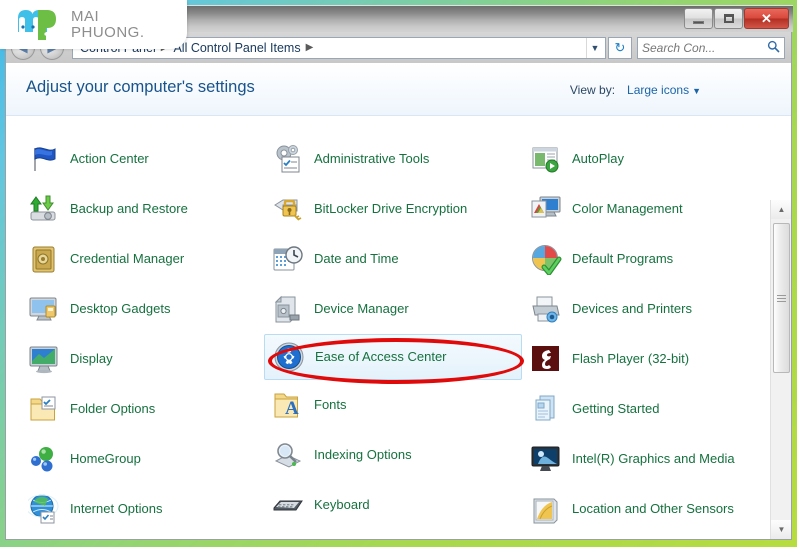  I want to click on cp-item-label: Default Programs, so click(623, 259).